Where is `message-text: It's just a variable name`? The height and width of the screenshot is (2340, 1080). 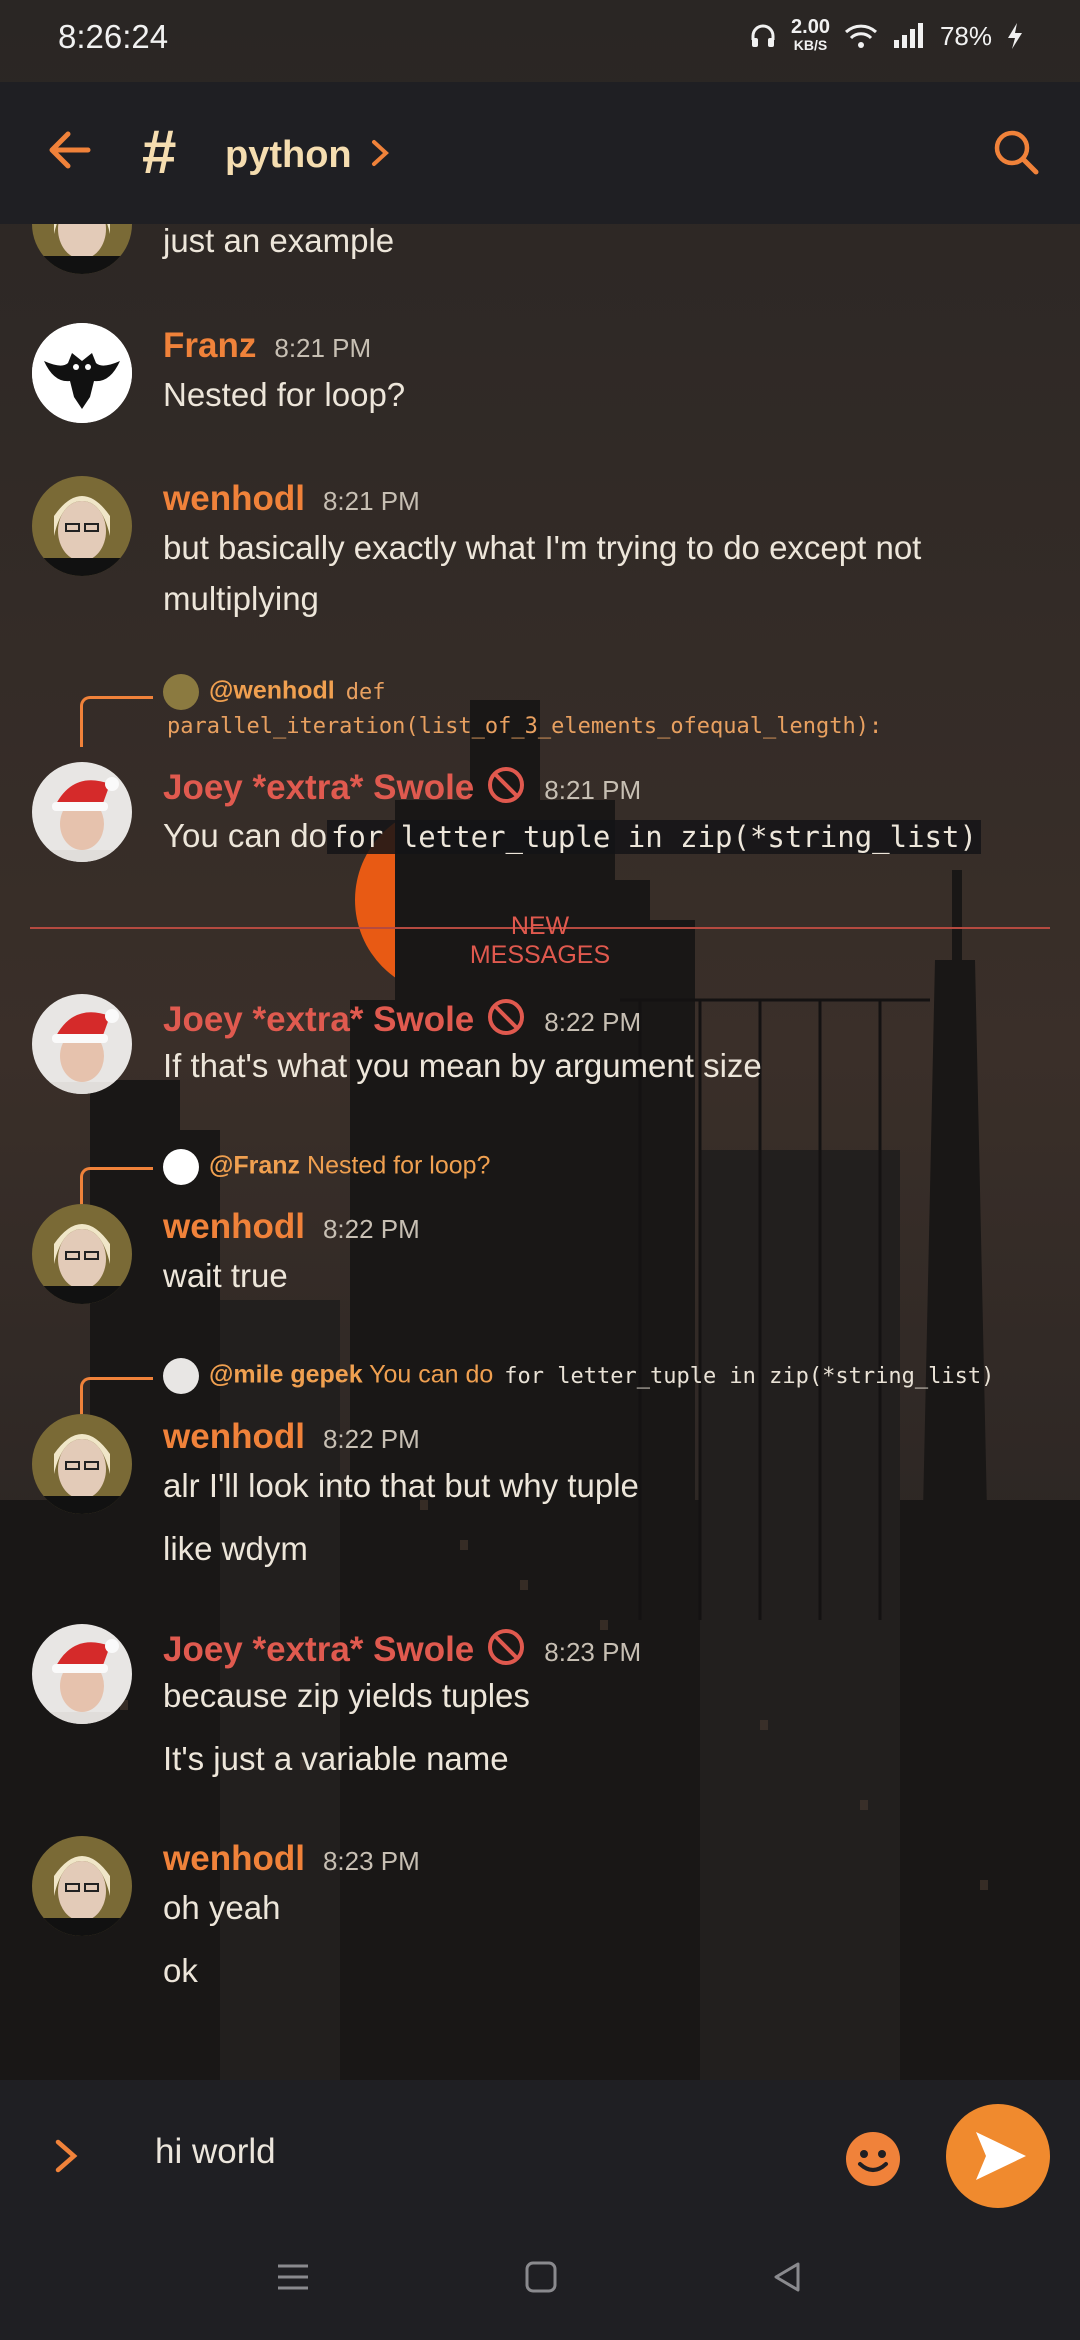
message-text: It's just a variable name is located at coordinates (336, 1758).